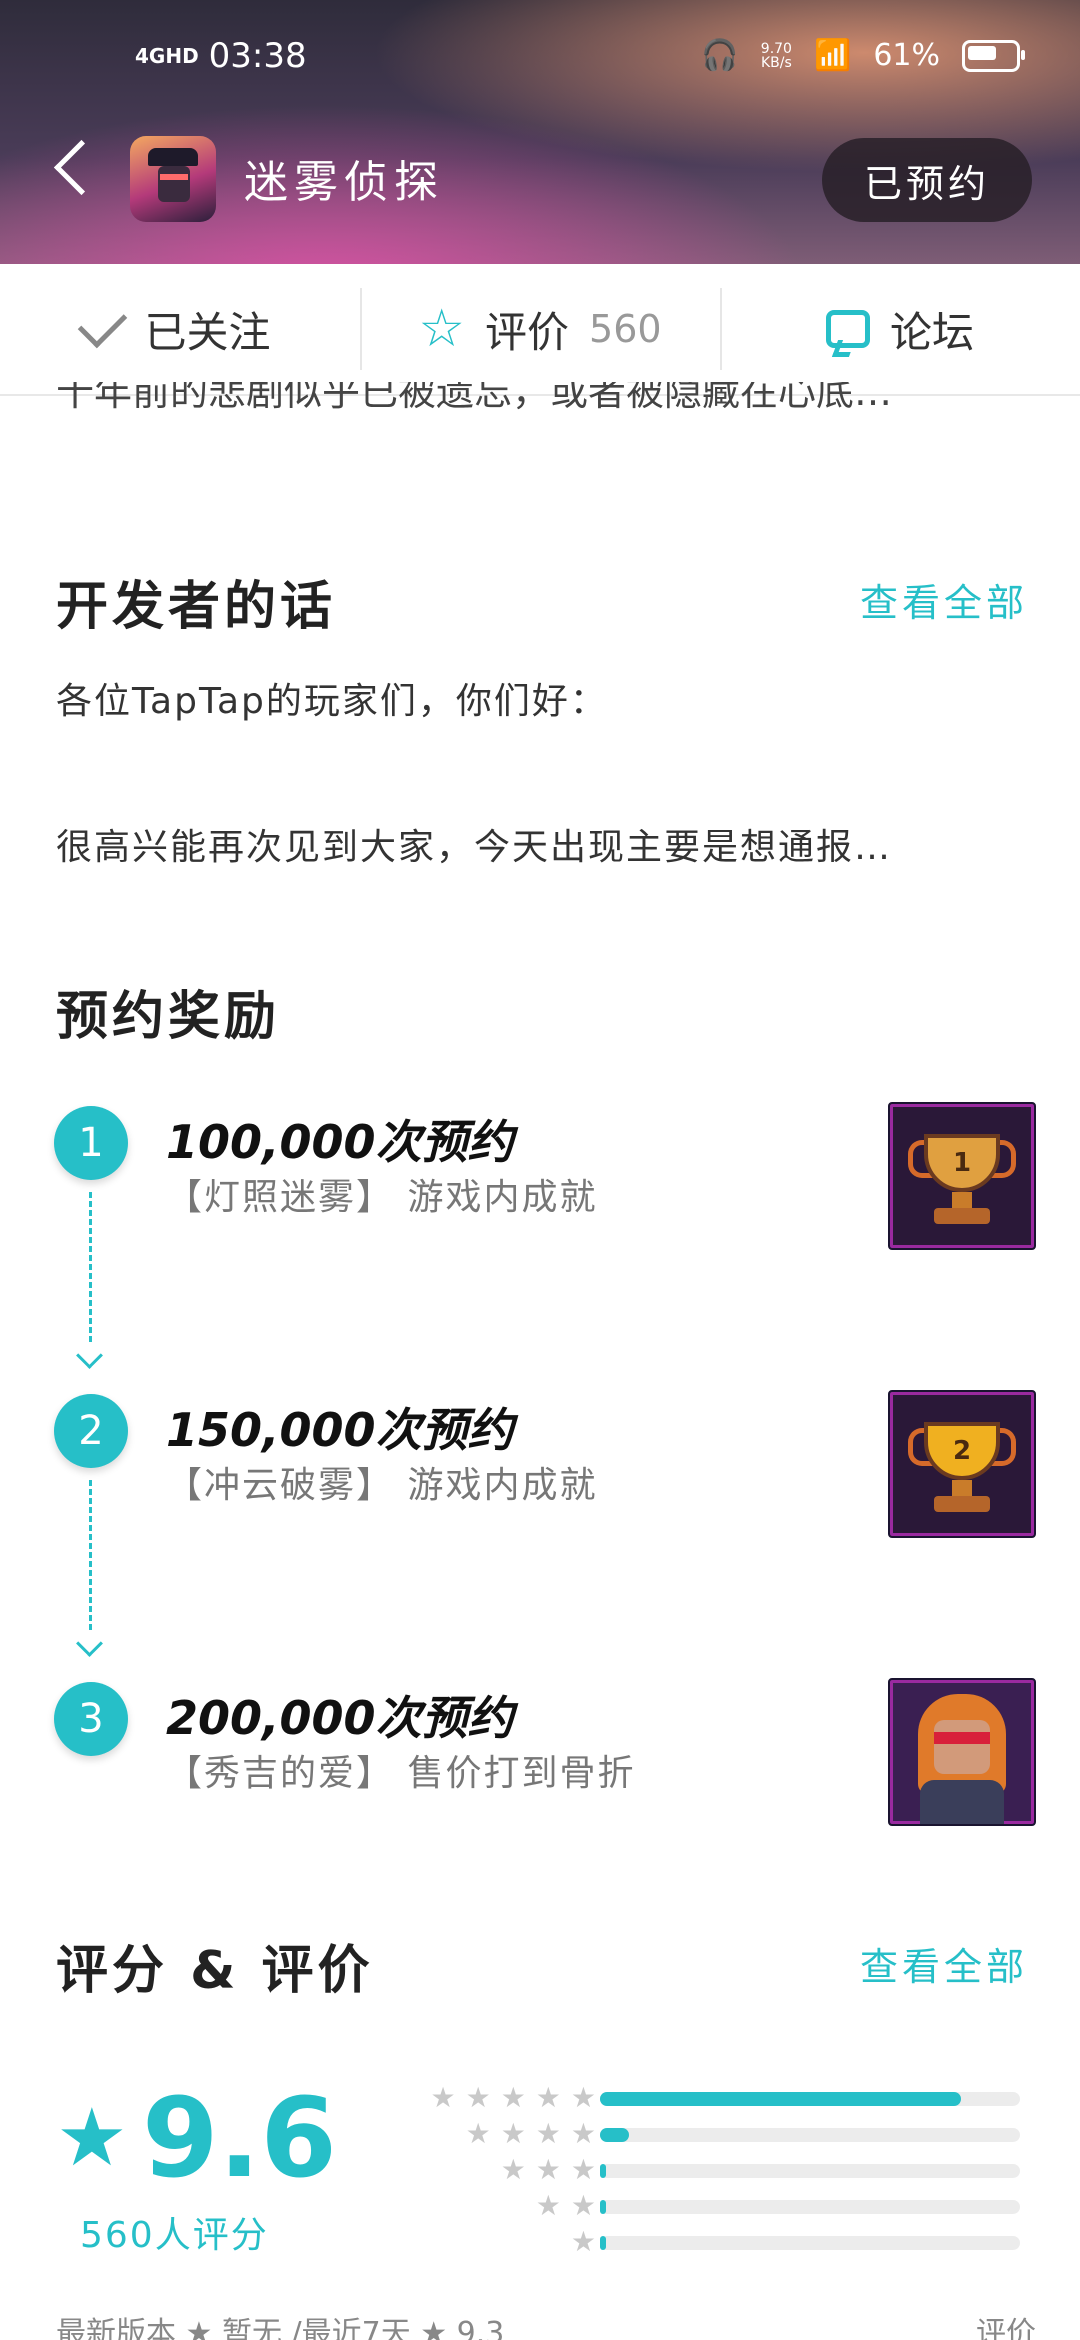  Describe the element at coordinates (168, 1017) in the screenshot. I see `rewards-title: 预约奖励` at that location.